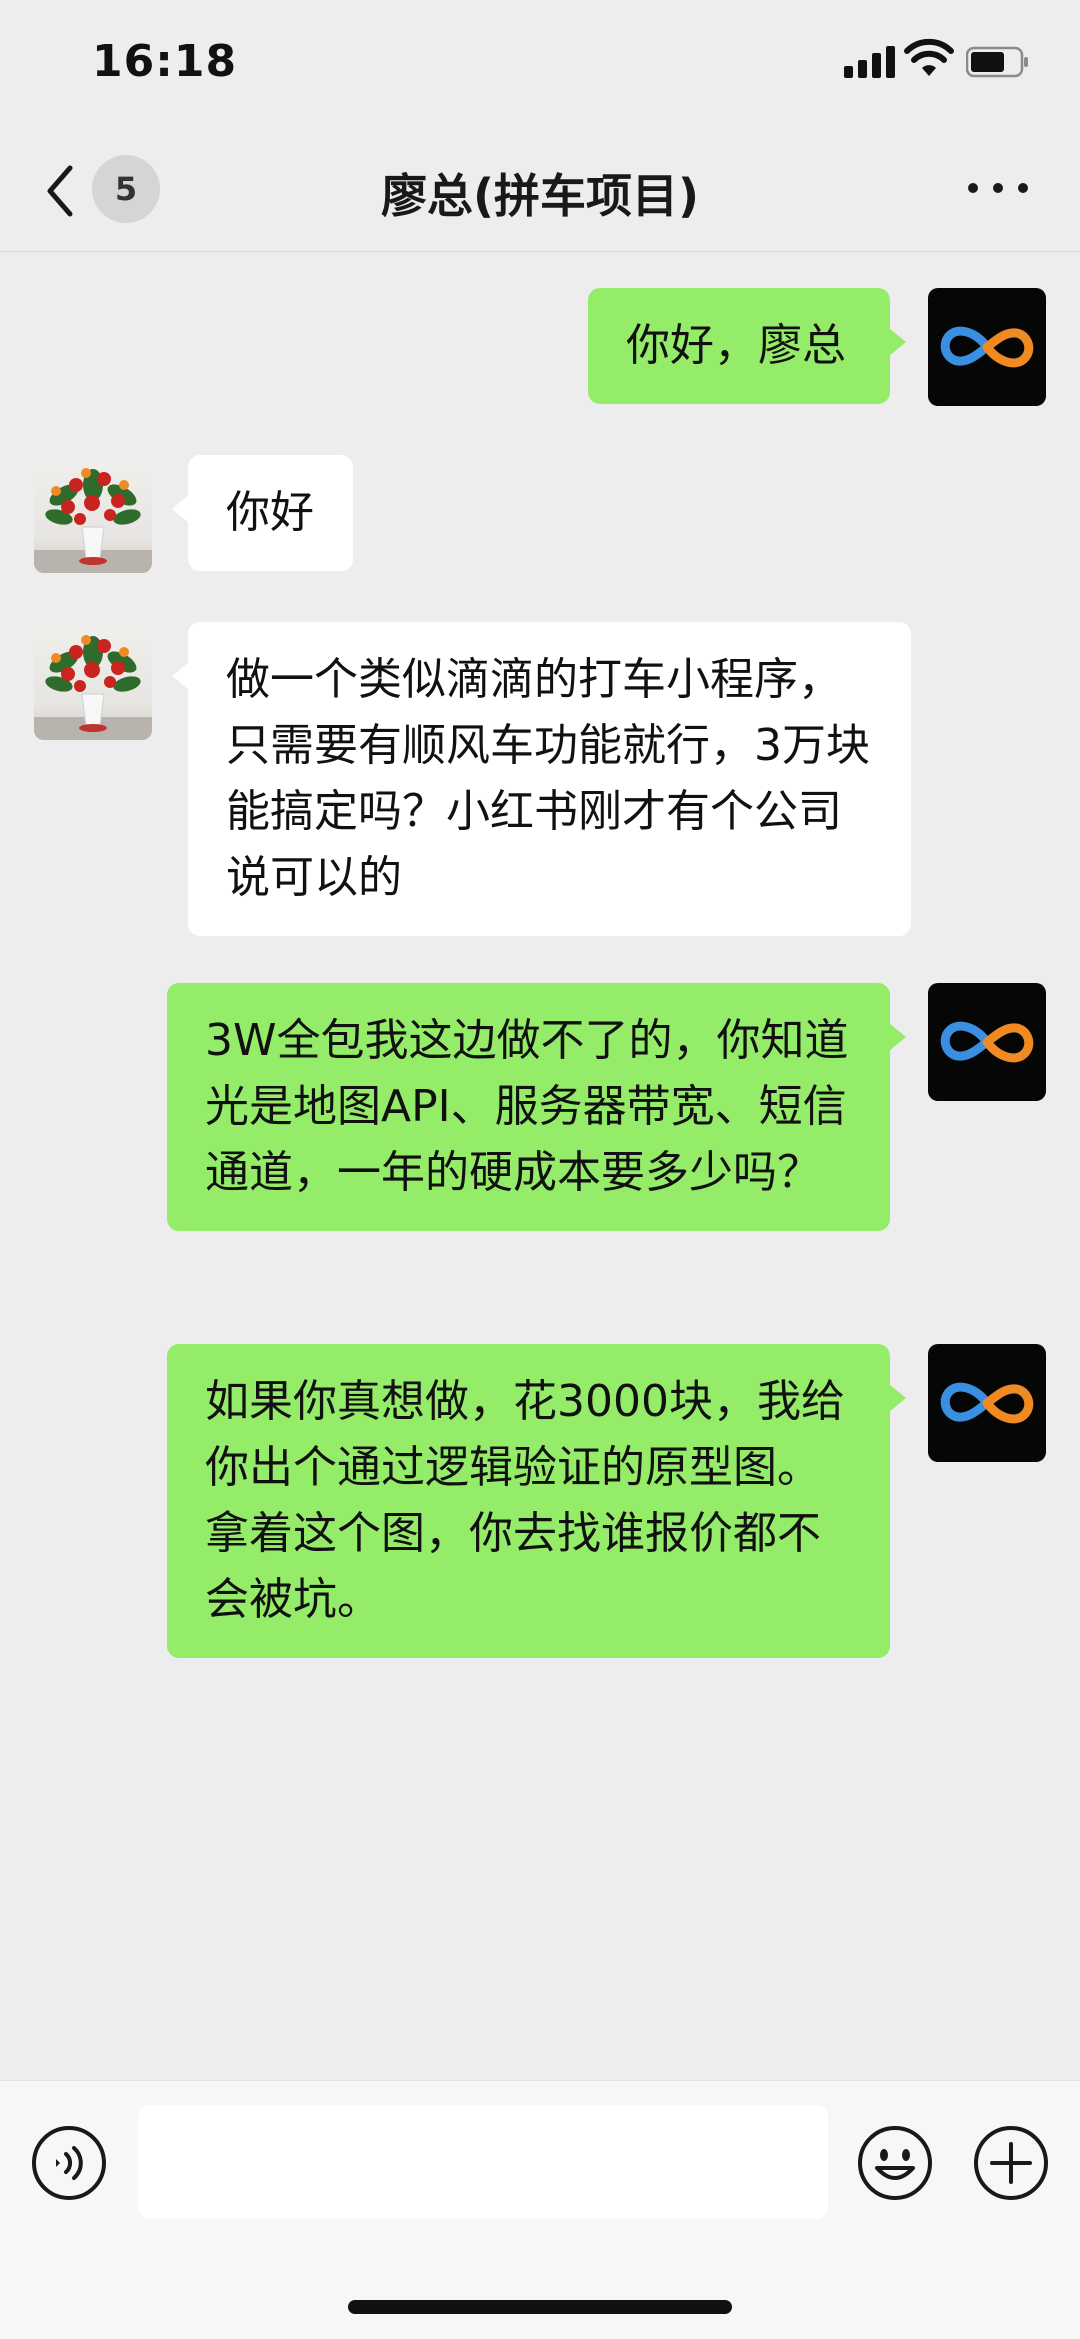  What do you see at coordinates (483, 2162) in the screenshot?
I see `message-input` at bounding box center [483, 2162].